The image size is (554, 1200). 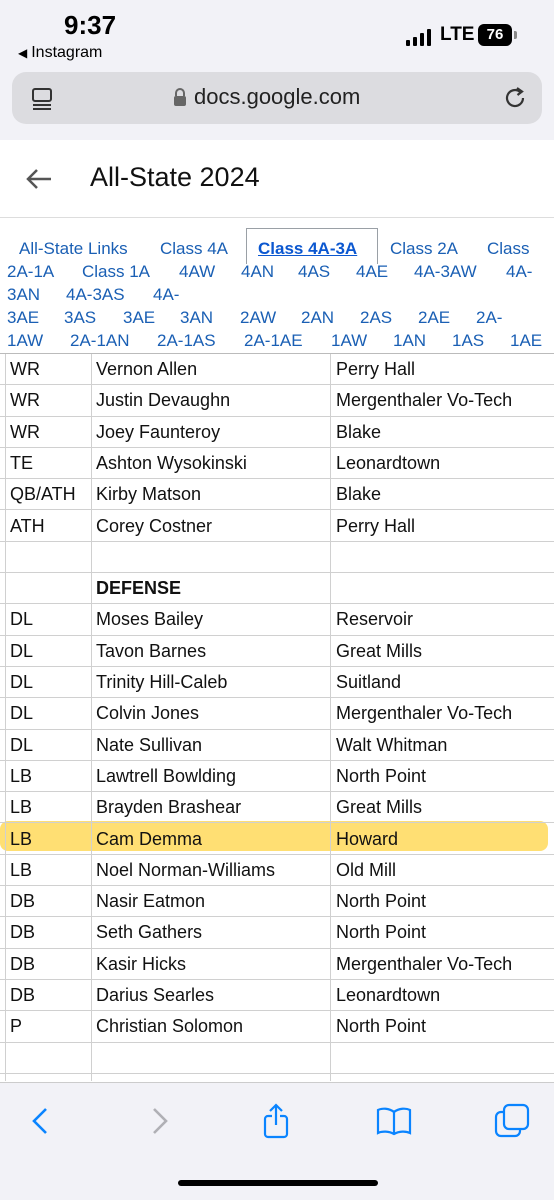 I want to click on school-cell: Howard, so click(x=445, y=839).